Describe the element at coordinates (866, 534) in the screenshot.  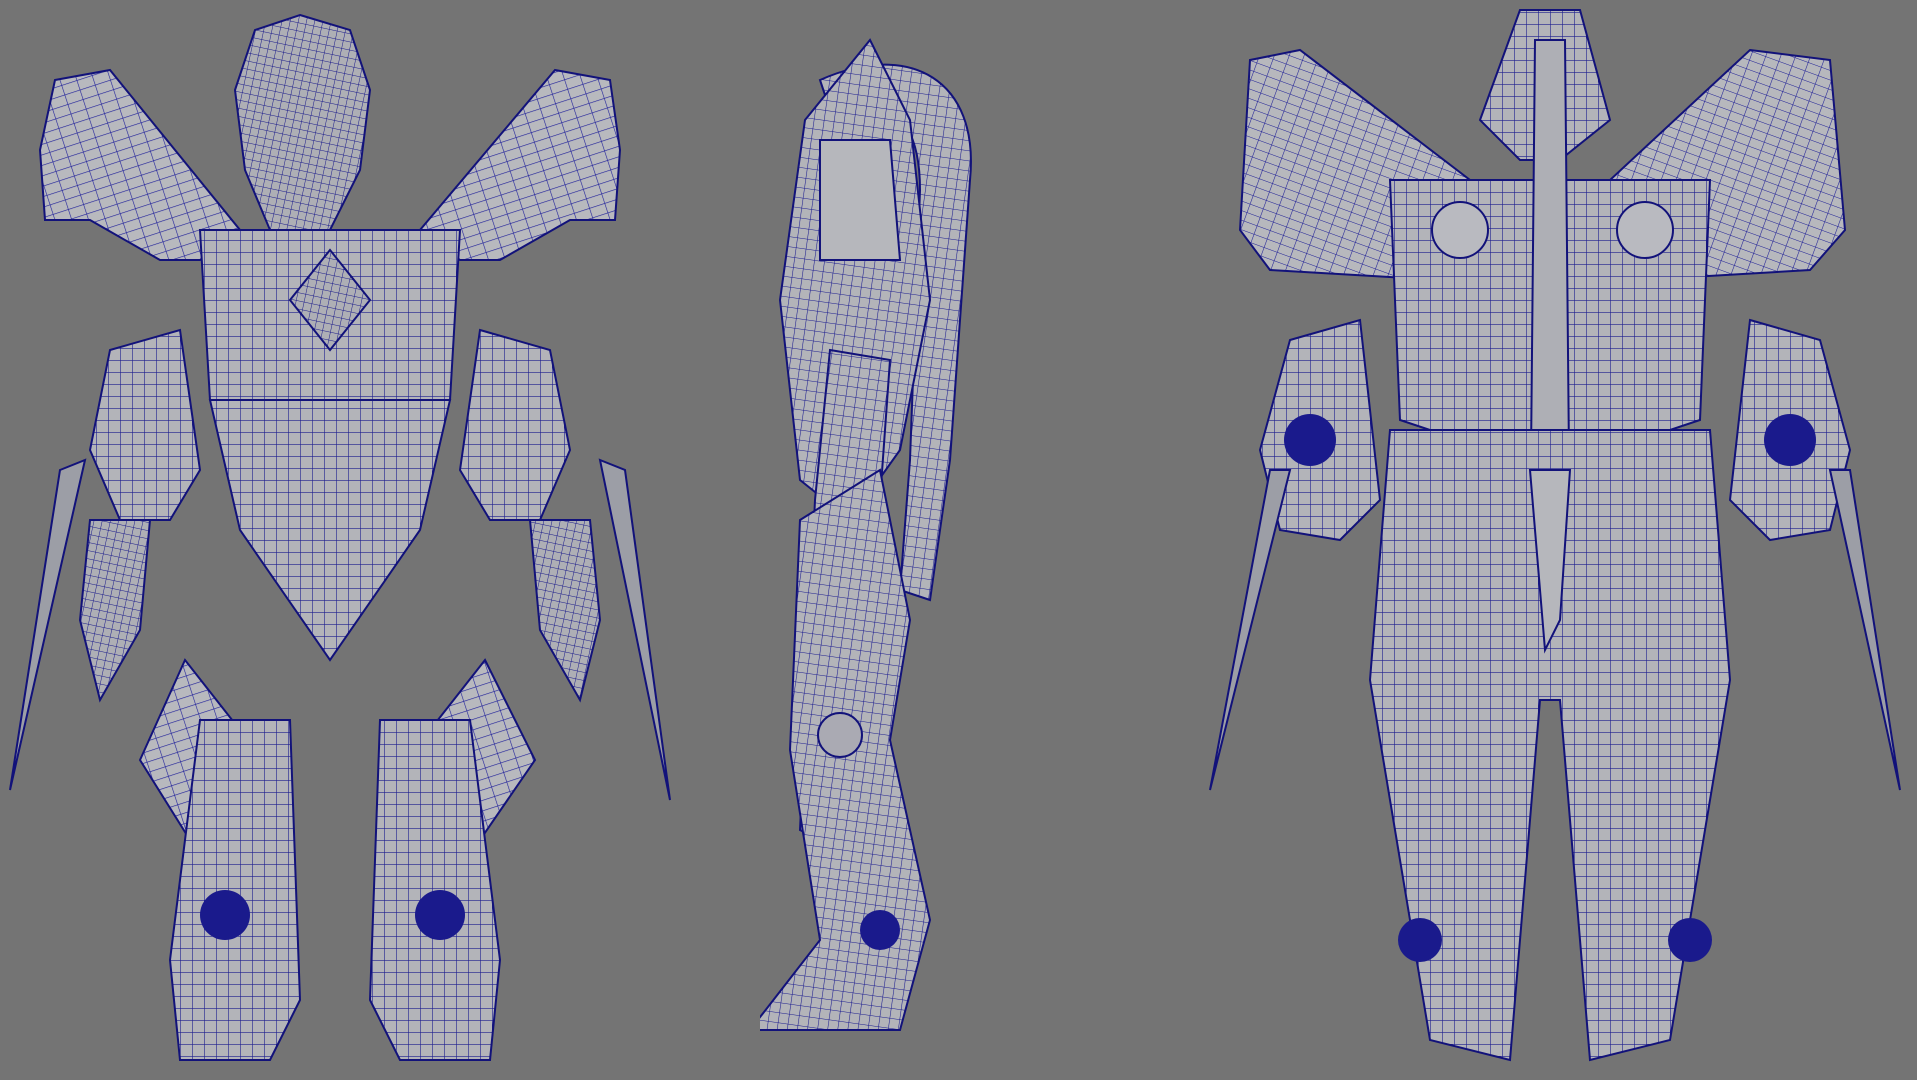
I see `side-wireframe-model` at that location.